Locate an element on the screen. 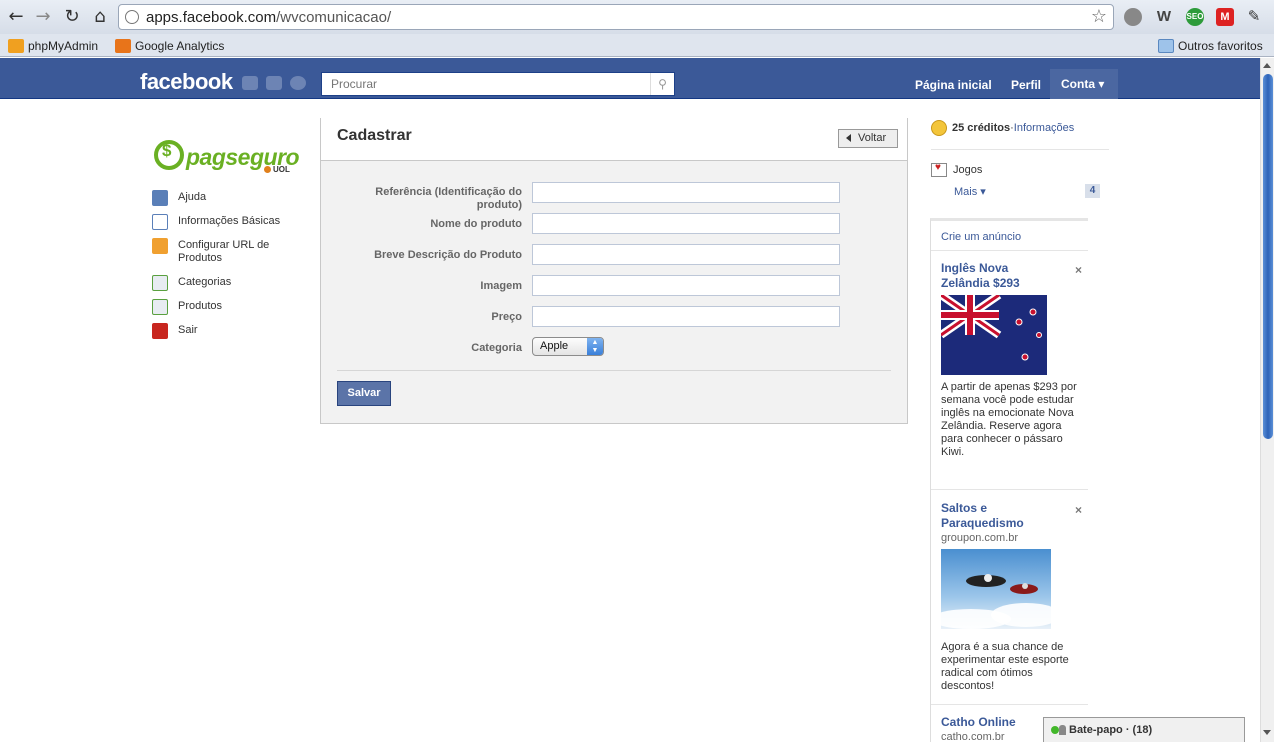  referencia-input is located at coordinates (686, 192).